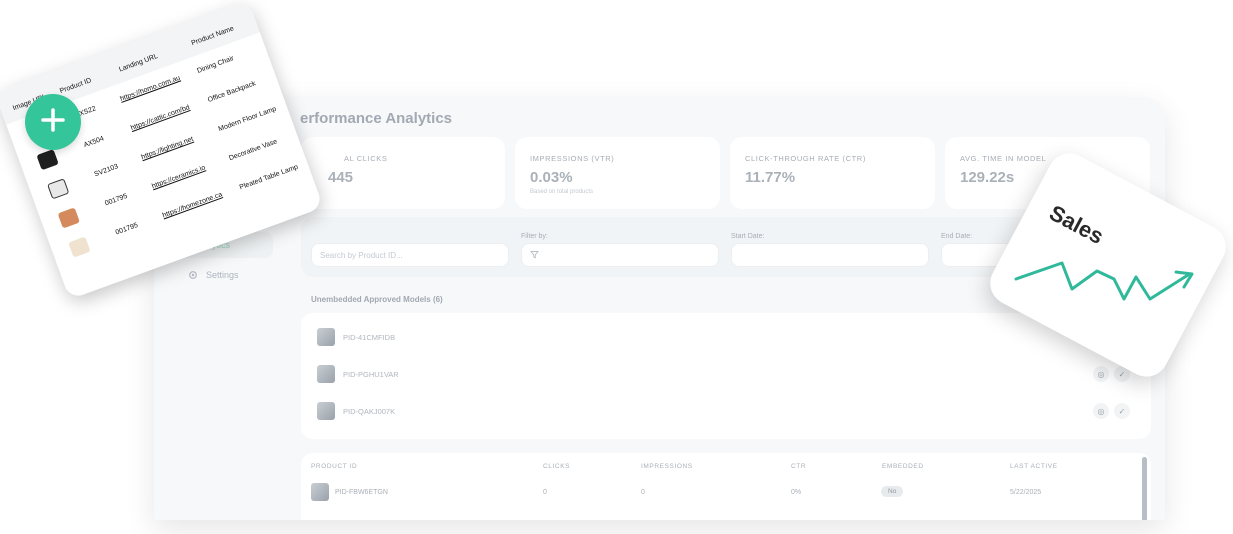 The height and width of the screenshot is (534, 1233). What do you see at coordinates (545, 492) in the screenshot?
I see `clicks-cell: 0` at bounding box center [545, 492].